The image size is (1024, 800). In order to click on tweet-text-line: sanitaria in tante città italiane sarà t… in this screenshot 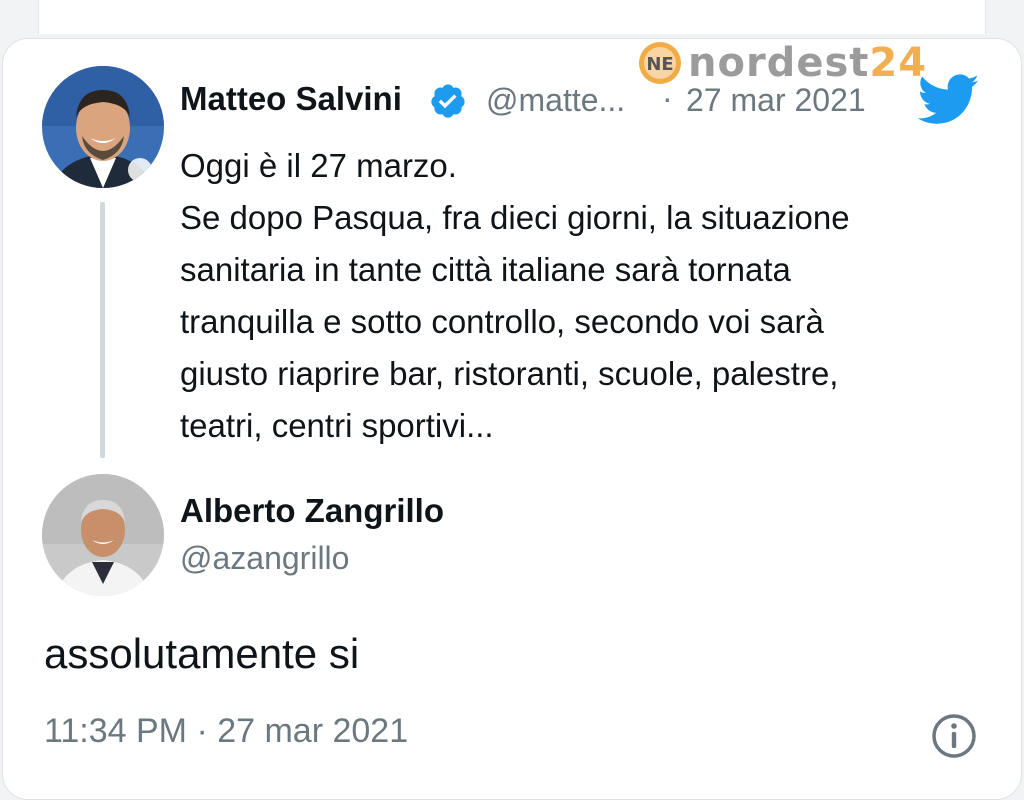, I will do `click(485, 269)`.